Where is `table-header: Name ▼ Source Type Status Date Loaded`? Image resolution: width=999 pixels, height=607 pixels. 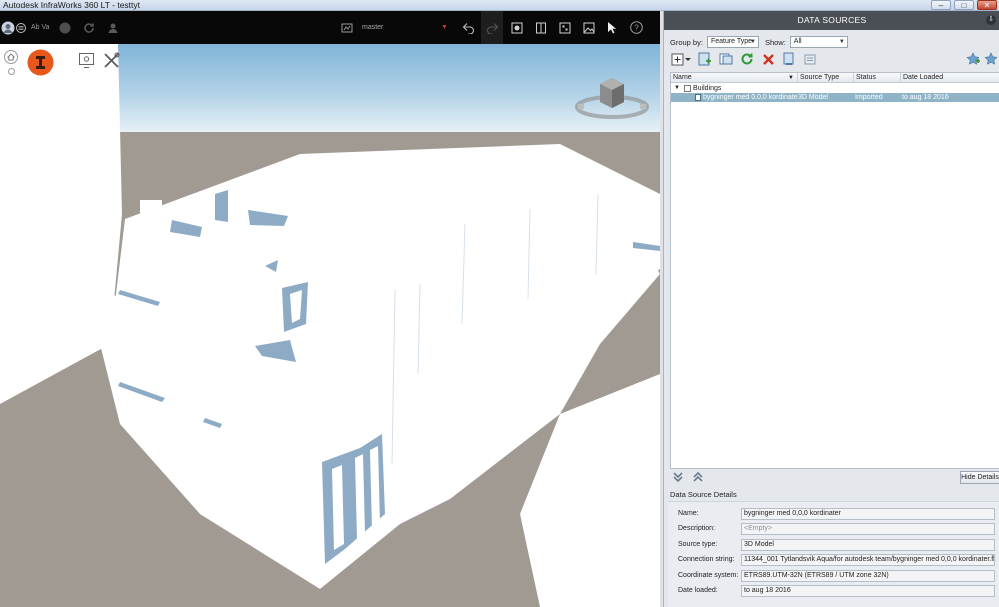 table-header: Name ▼ Source Type Status Date Loaded is located at coordinates (835, 78).